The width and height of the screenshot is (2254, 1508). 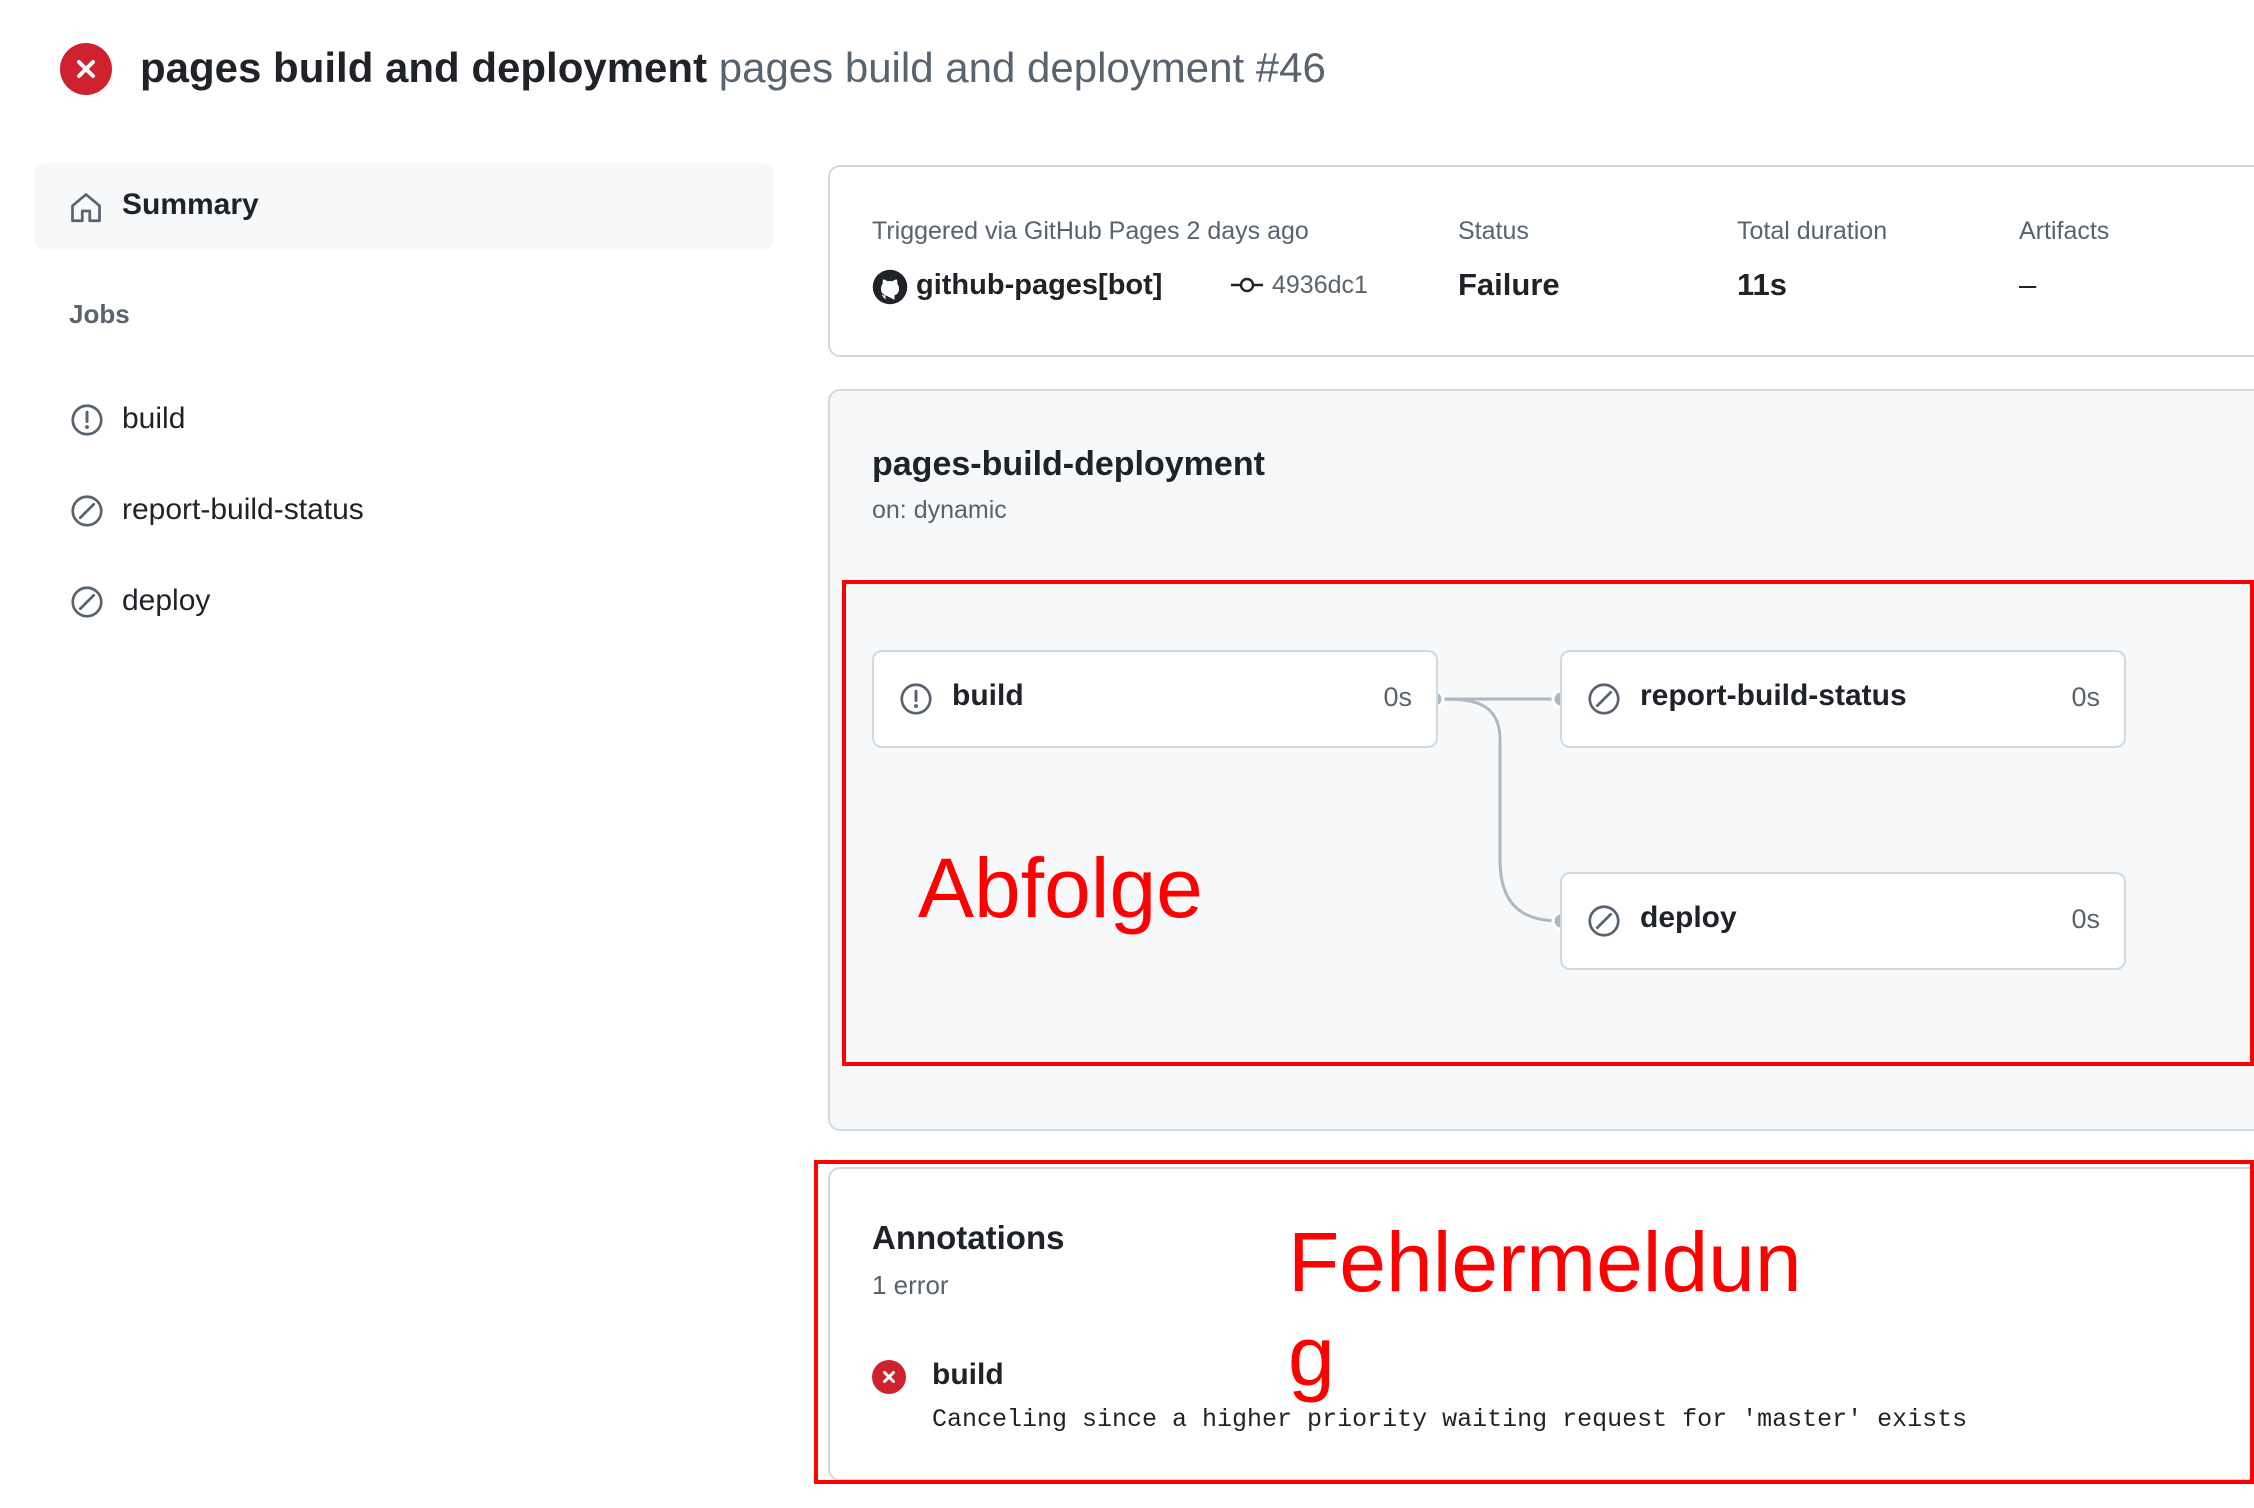 What do you see at coordinates (2064, 231) in the screenshot?
I see `artifacts-label: Artifacts` at bounding box center [2064, 231].